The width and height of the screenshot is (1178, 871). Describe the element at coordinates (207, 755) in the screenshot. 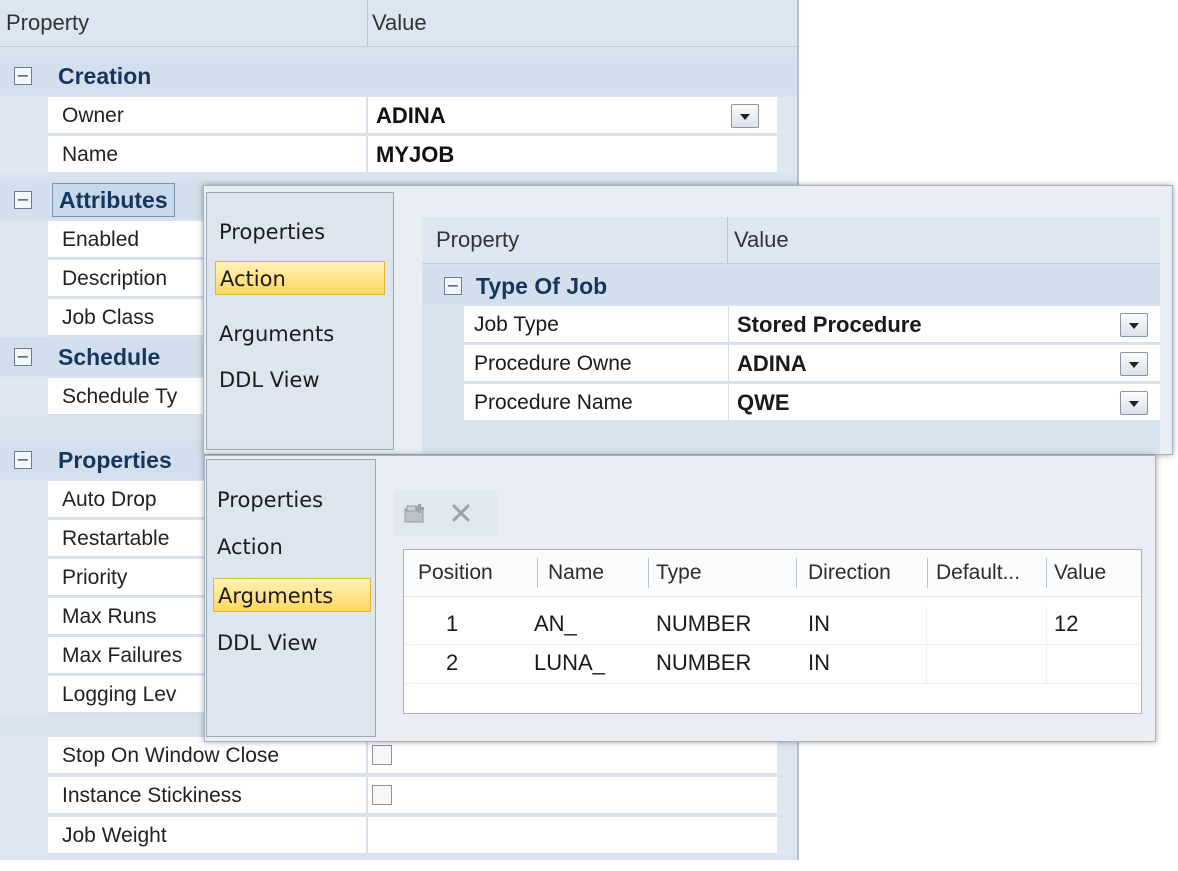

I see `property-name: Stop On Window Close` at that location.